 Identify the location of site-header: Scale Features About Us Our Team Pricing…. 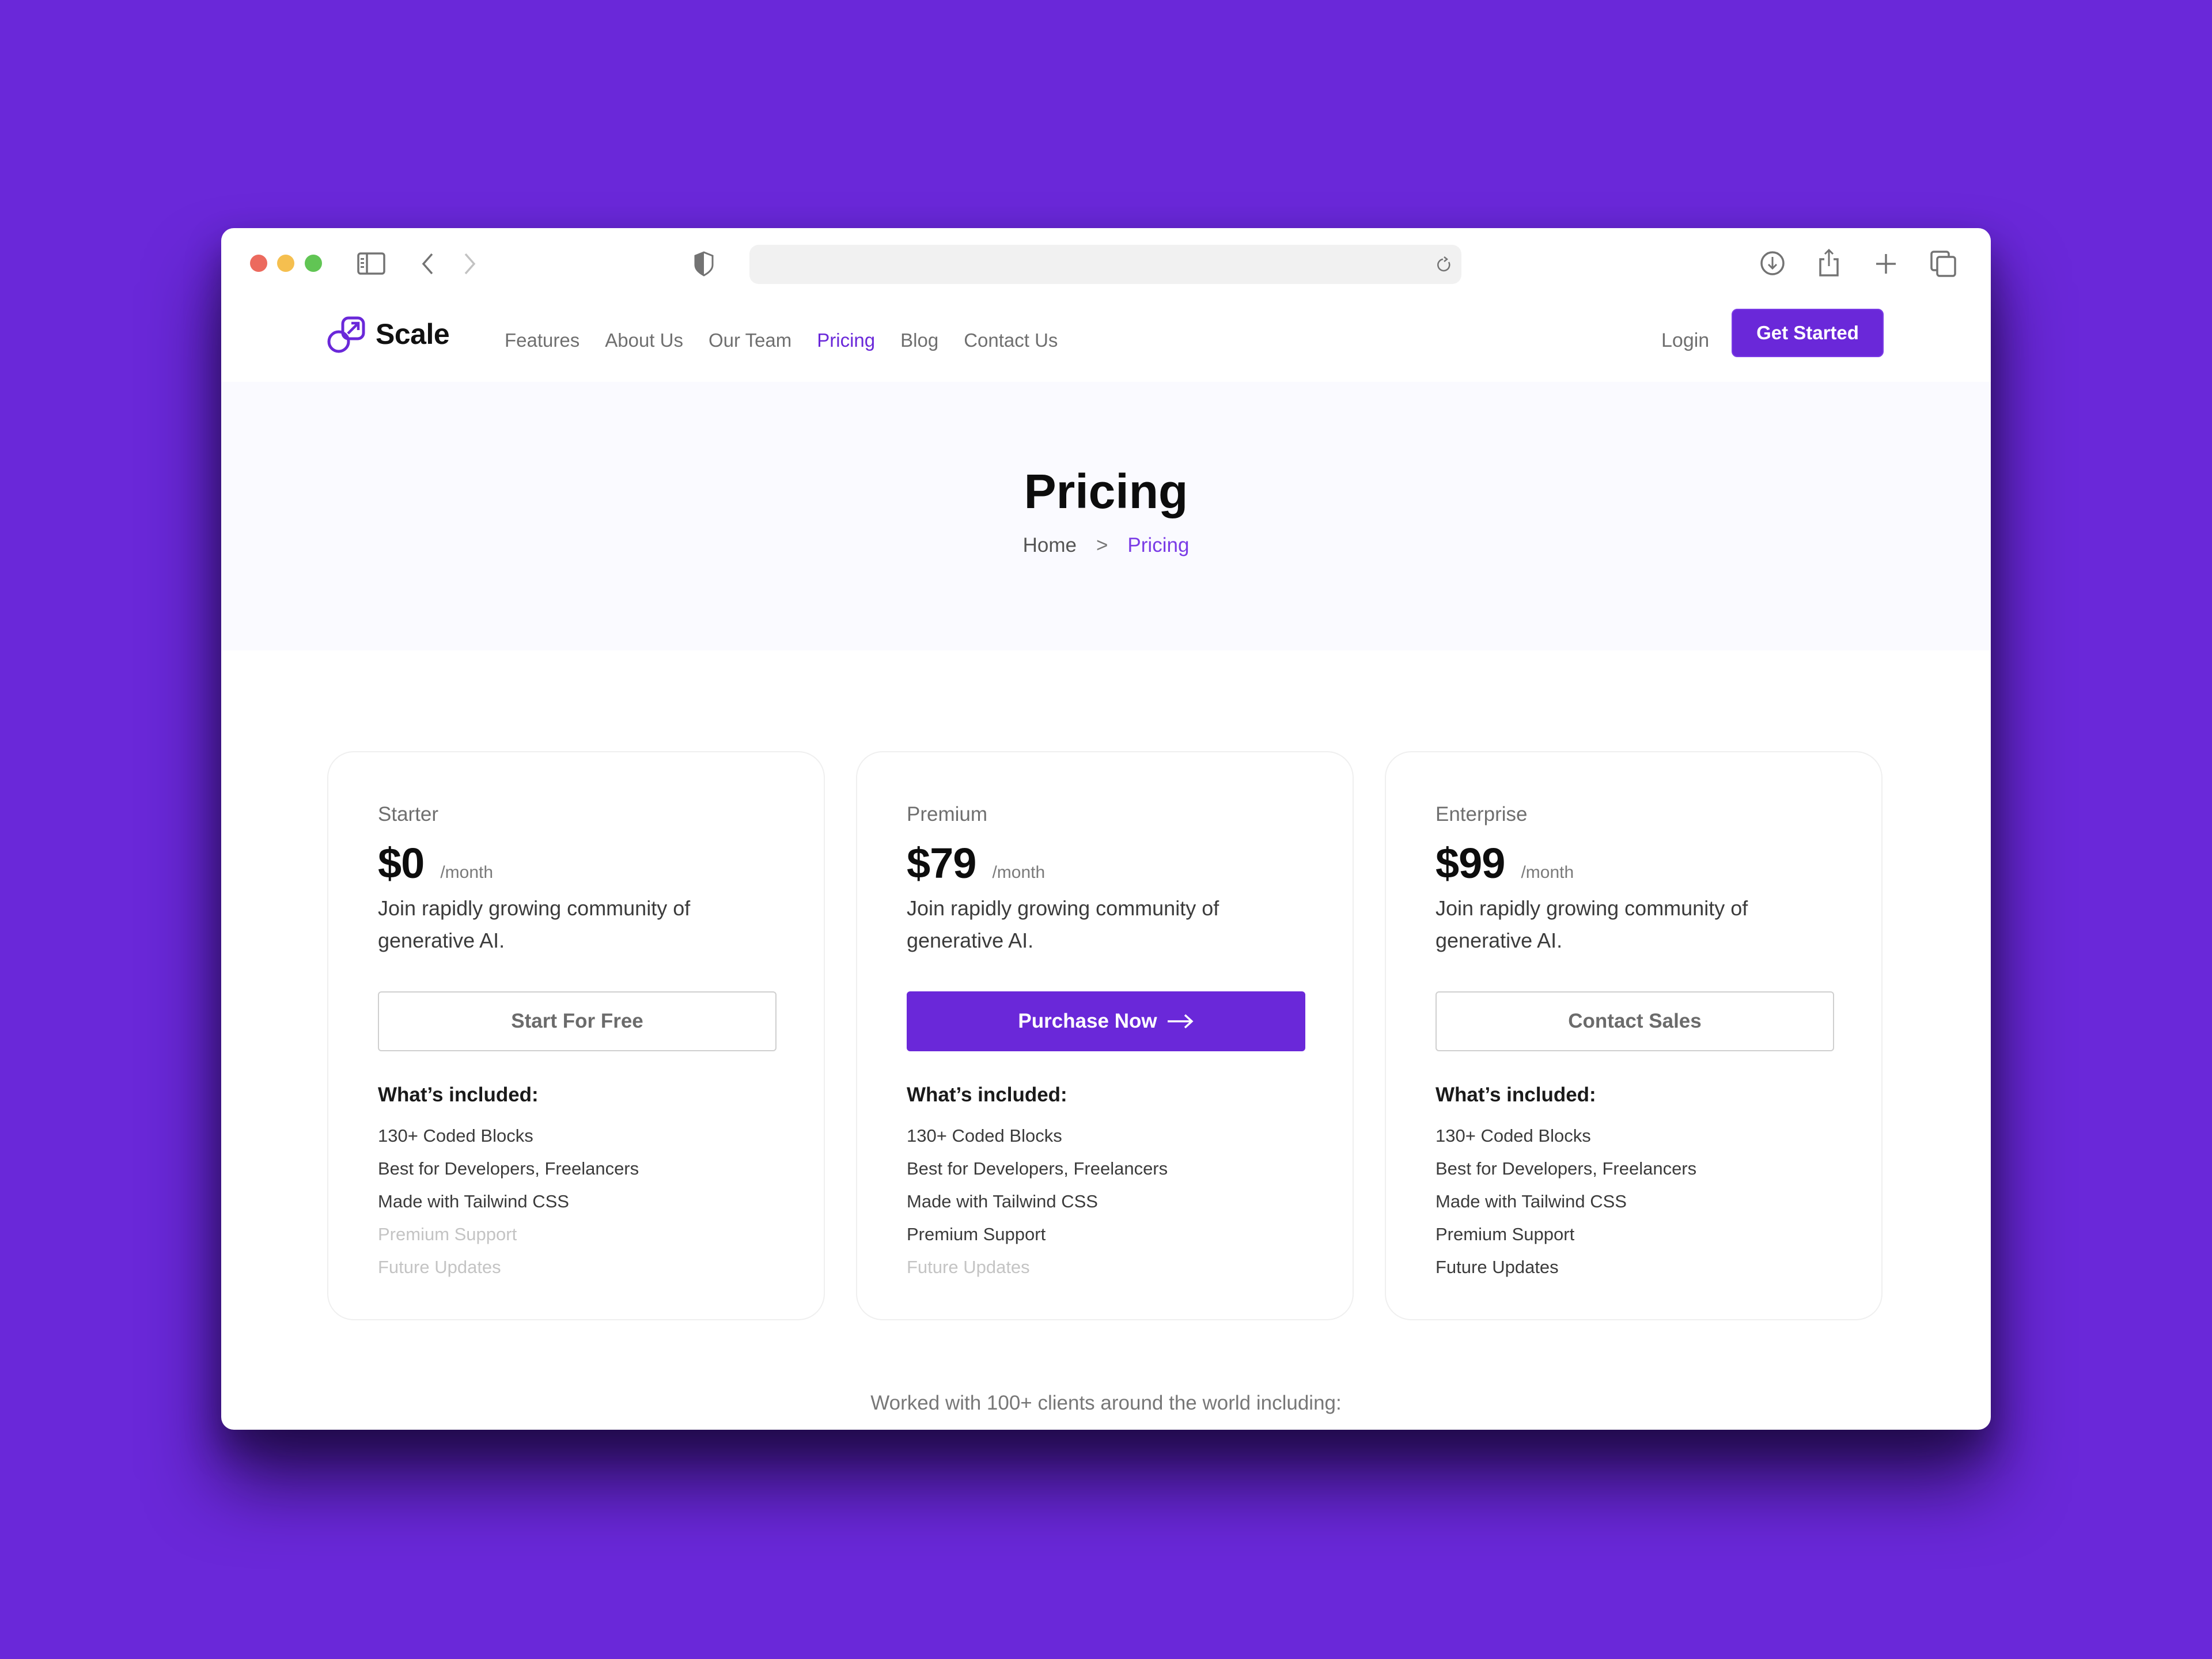
(1106, 340).